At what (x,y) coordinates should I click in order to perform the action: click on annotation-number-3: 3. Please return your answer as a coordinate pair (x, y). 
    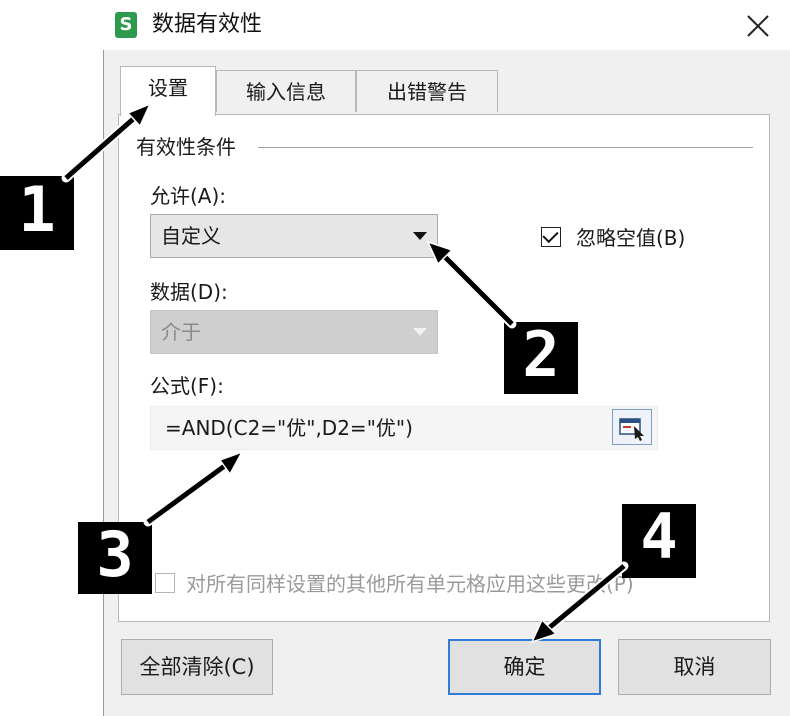
    Looking at the image, I should click on (114, 554).